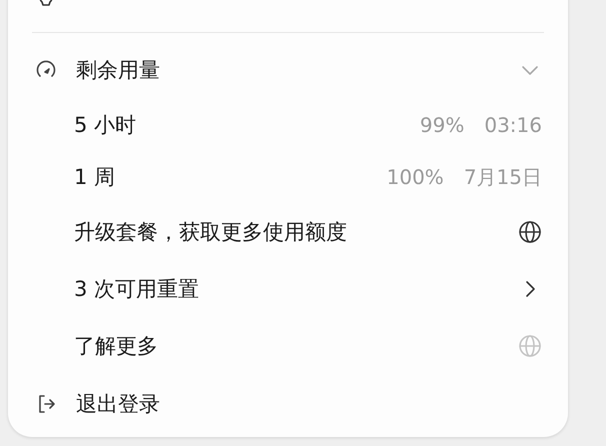 The image size is (606, 446). I want to click on usage-percent: 99%, so click(442, 125).